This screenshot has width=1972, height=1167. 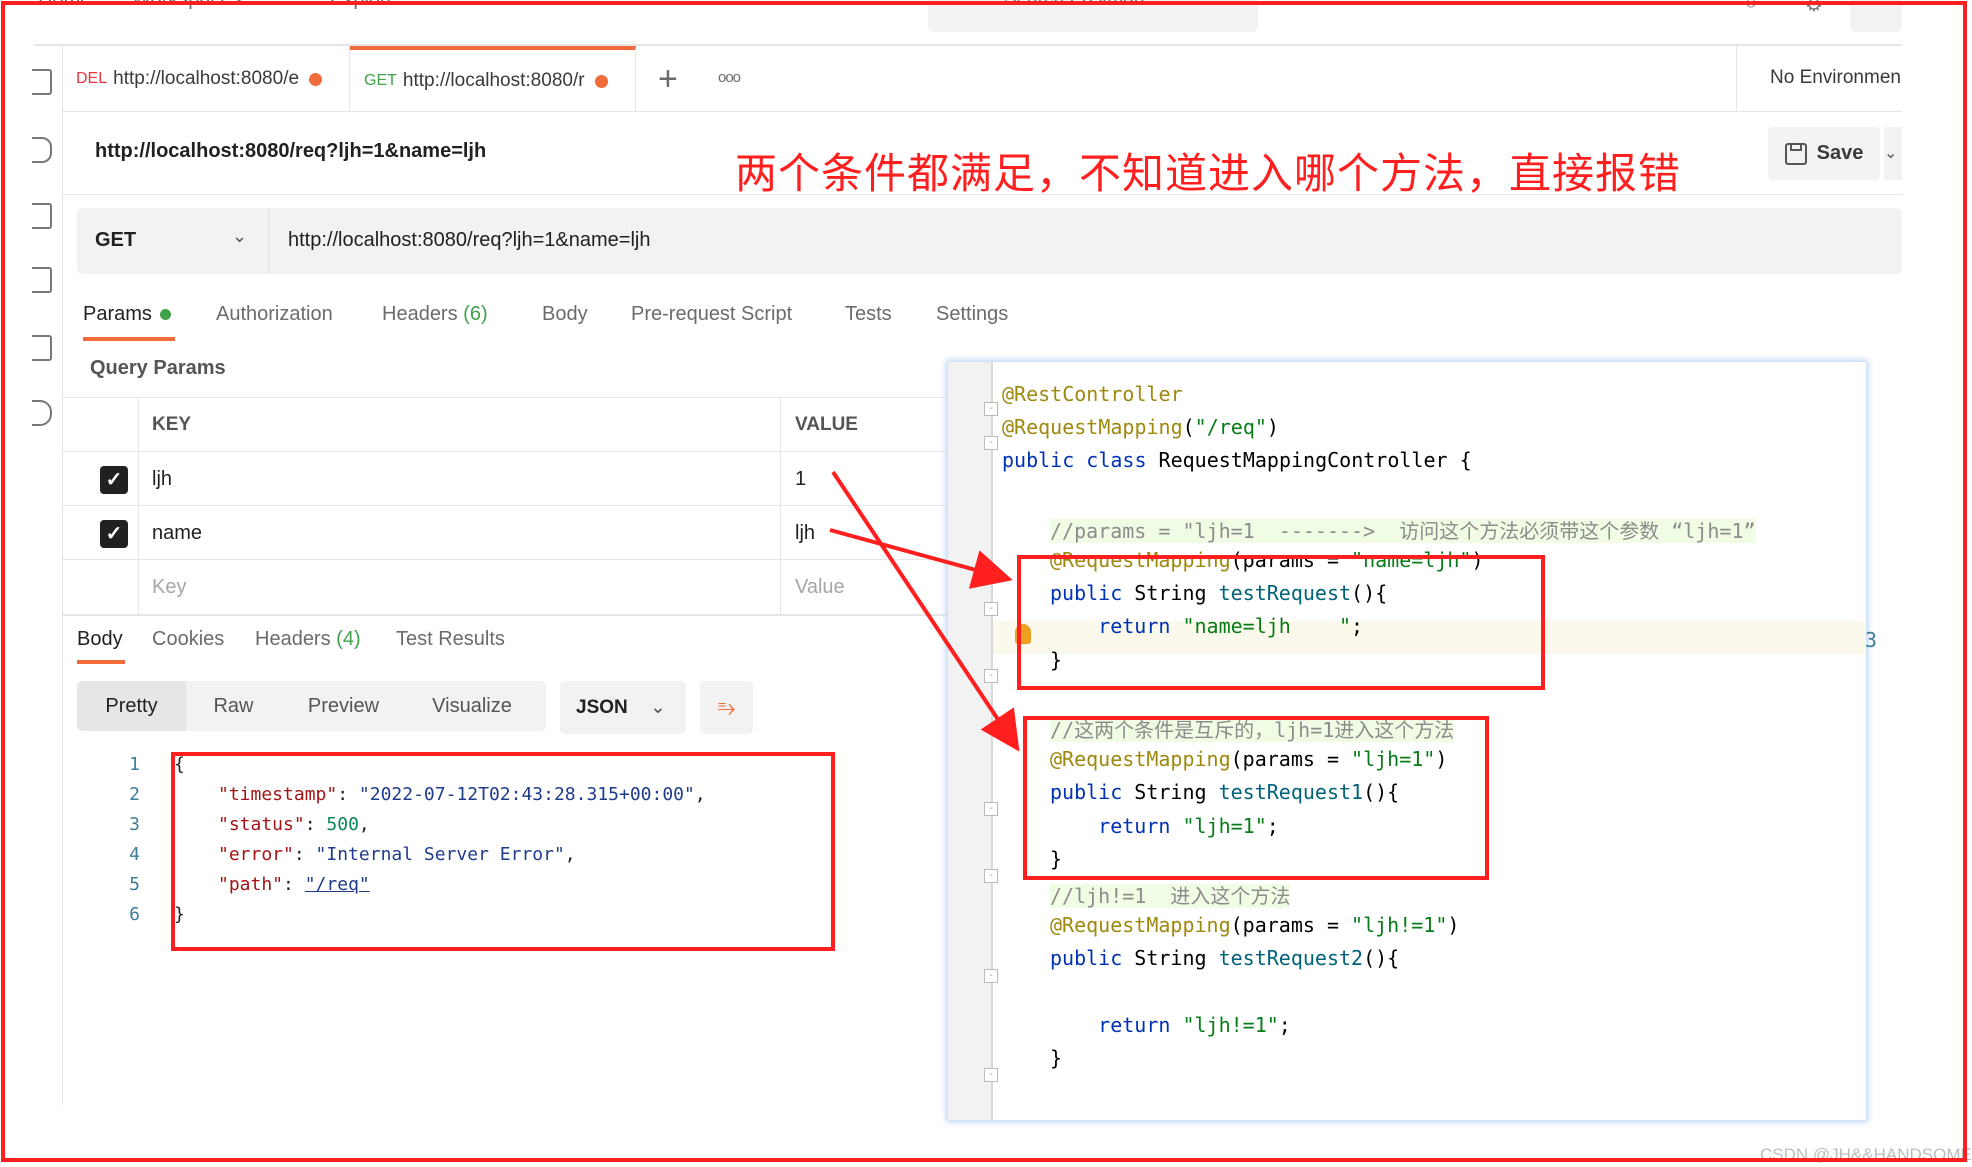 I want to click on arrow-ljh-to-method1, so click(x=925, y=611).